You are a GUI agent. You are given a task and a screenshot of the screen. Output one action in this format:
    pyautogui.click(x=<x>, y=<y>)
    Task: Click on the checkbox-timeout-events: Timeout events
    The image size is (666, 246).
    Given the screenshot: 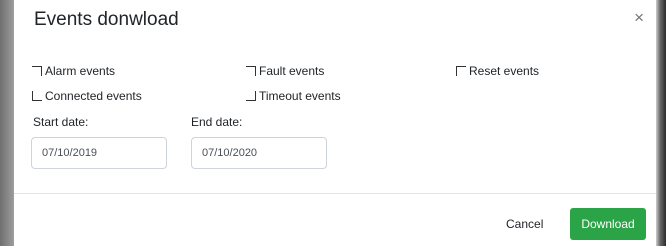 What is the action you would take?
    pyautogui.click(x=293, y=96)
    